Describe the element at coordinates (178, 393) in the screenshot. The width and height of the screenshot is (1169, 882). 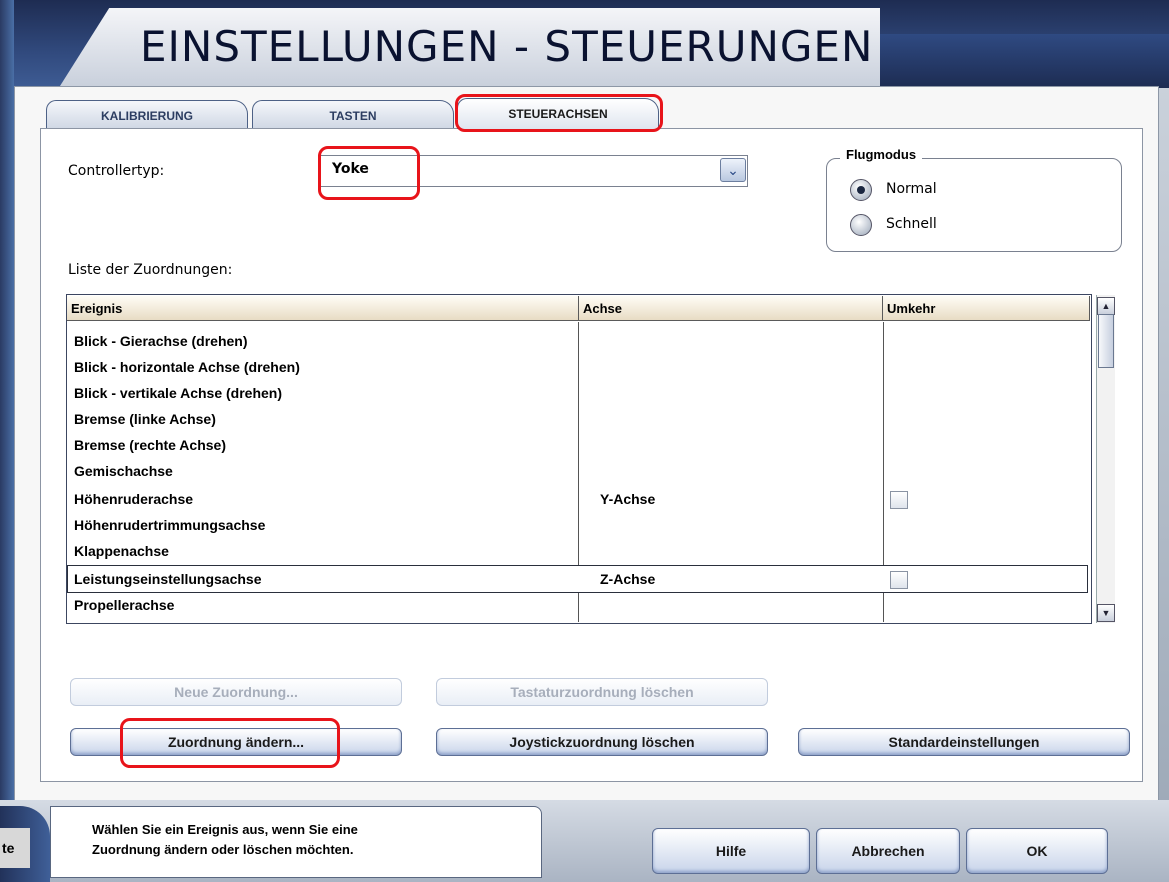
I see `event-cell: Blick - vertikale Achse (drehen)` at that location.